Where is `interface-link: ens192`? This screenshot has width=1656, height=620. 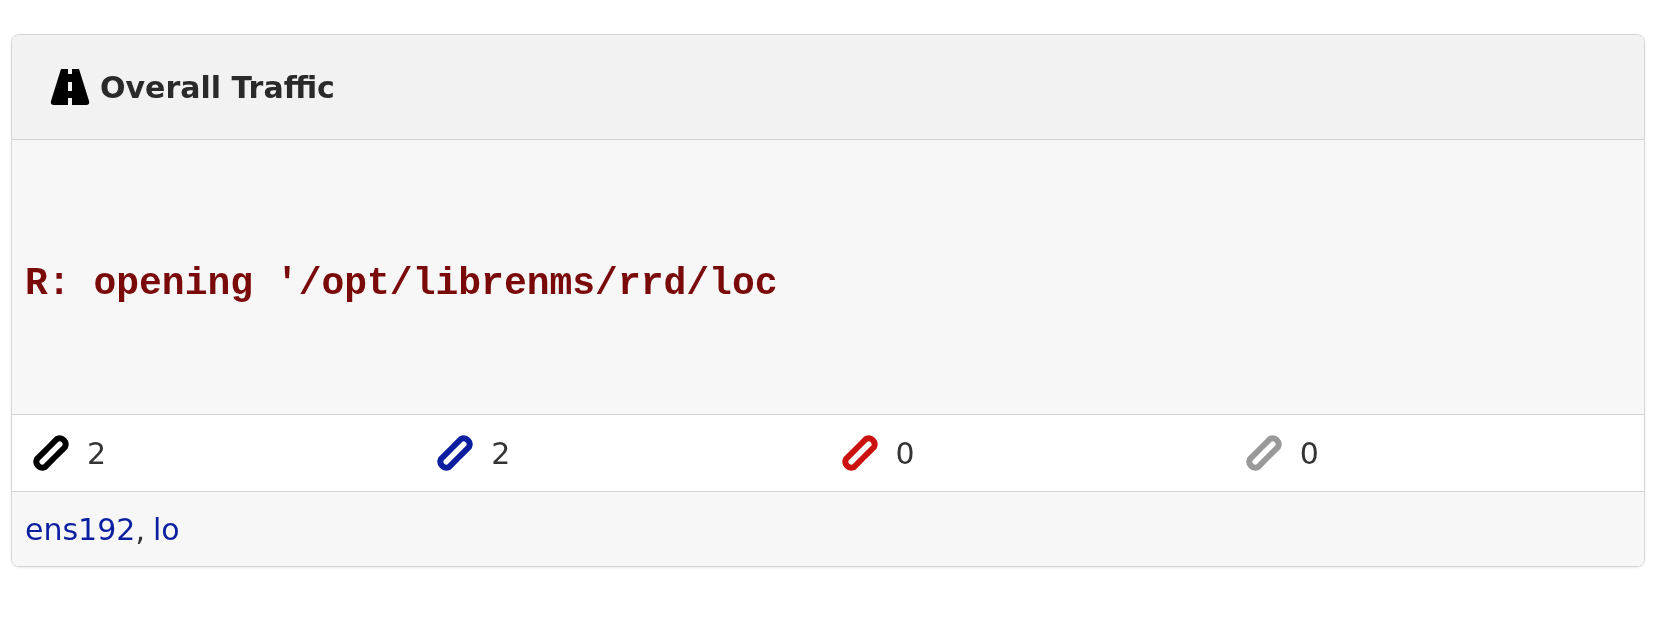
interface-link: ens192 is located at coordinates (80, 529).